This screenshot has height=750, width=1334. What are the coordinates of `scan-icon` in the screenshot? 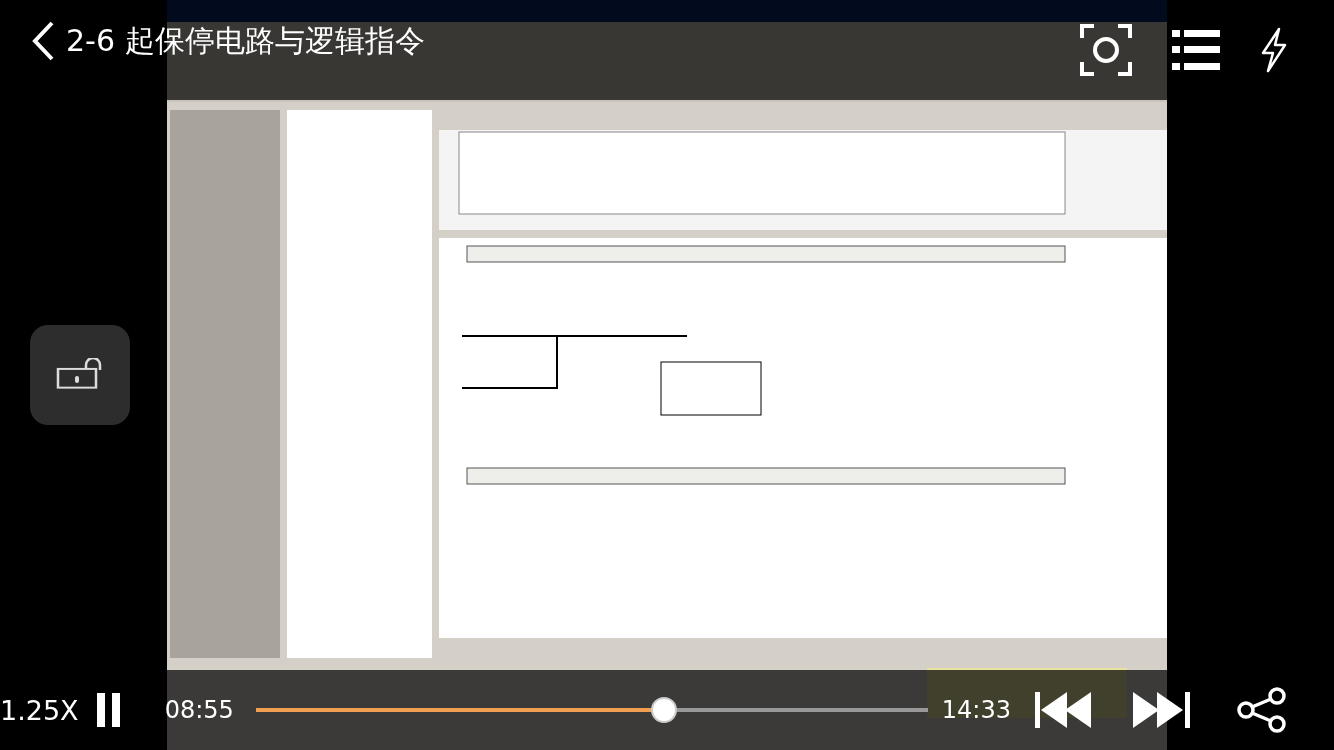 It's located at (1106, 50).